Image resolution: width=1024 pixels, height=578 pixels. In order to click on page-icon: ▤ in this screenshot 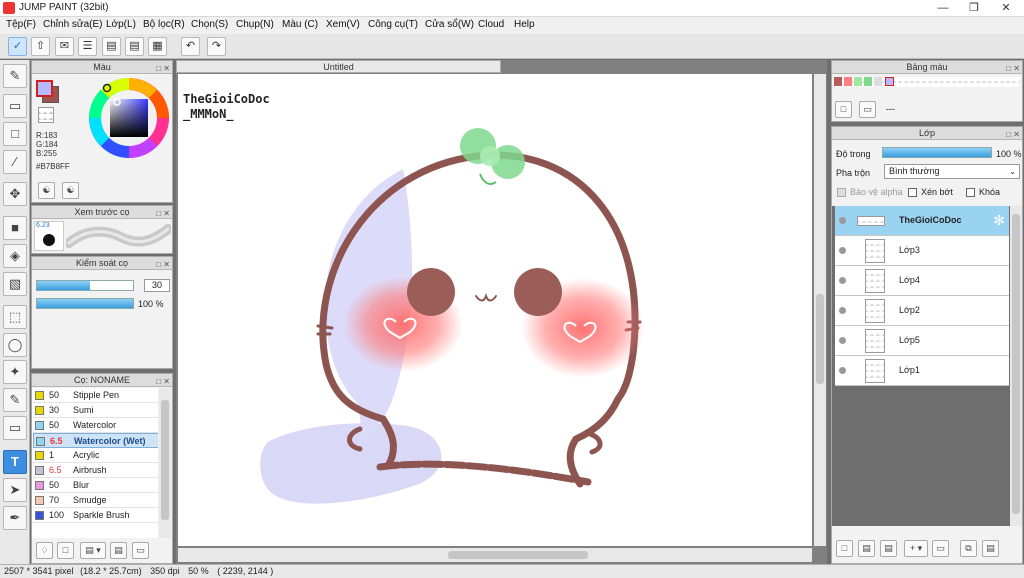, I will do `click(134, 46)`.